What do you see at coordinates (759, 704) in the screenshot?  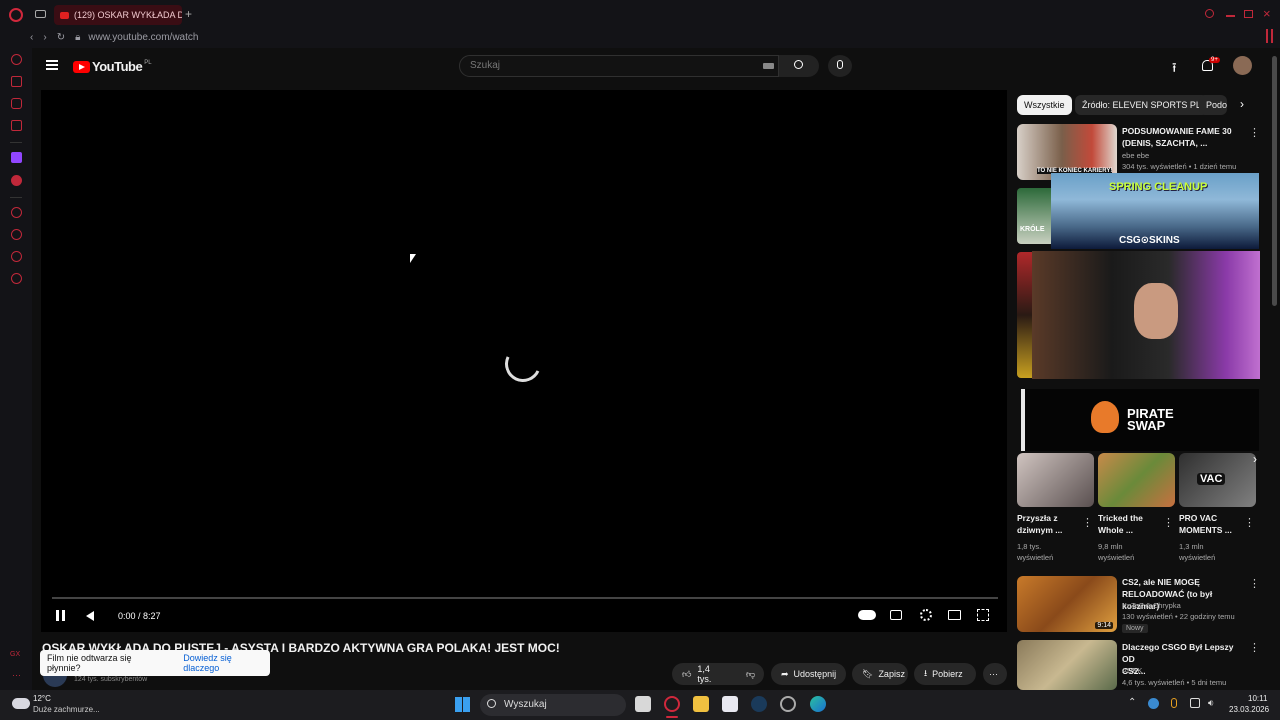 I see `steam-icon` at bounding box center [759, 704].